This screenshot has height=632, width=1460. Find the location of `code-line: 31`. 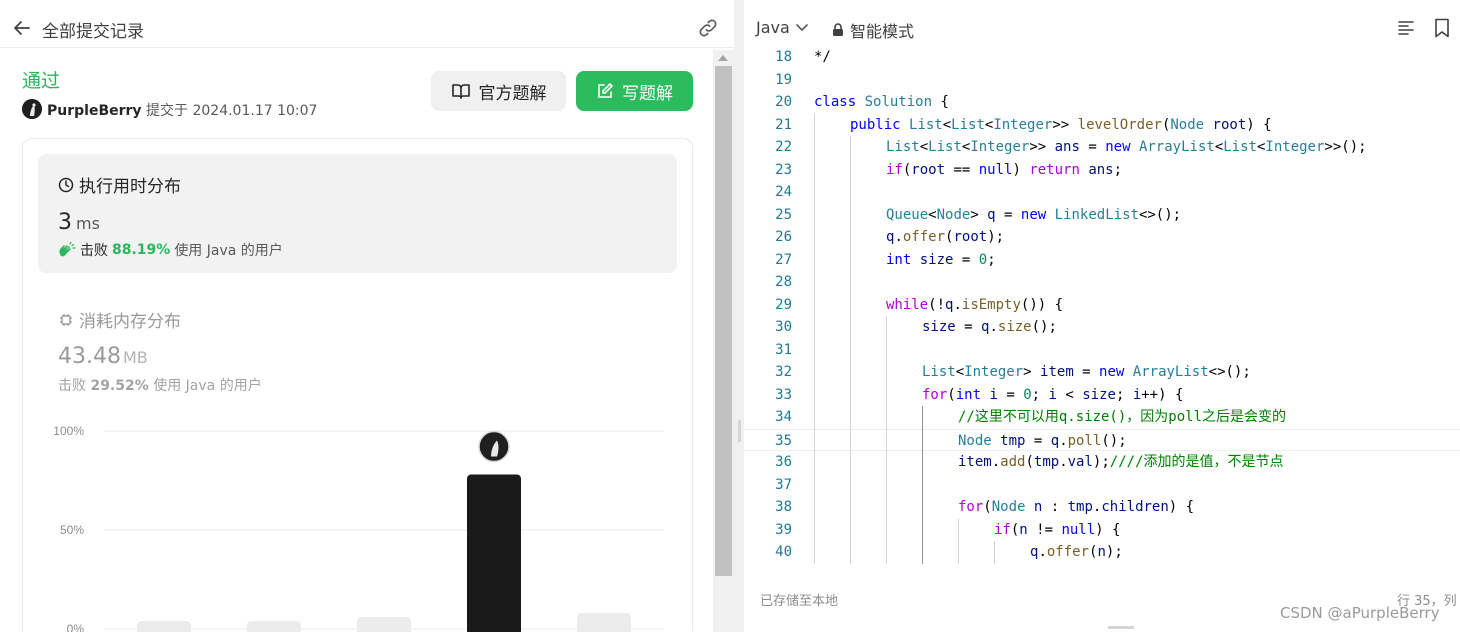

code-line: 31 is located at coordinates (1102, 350).